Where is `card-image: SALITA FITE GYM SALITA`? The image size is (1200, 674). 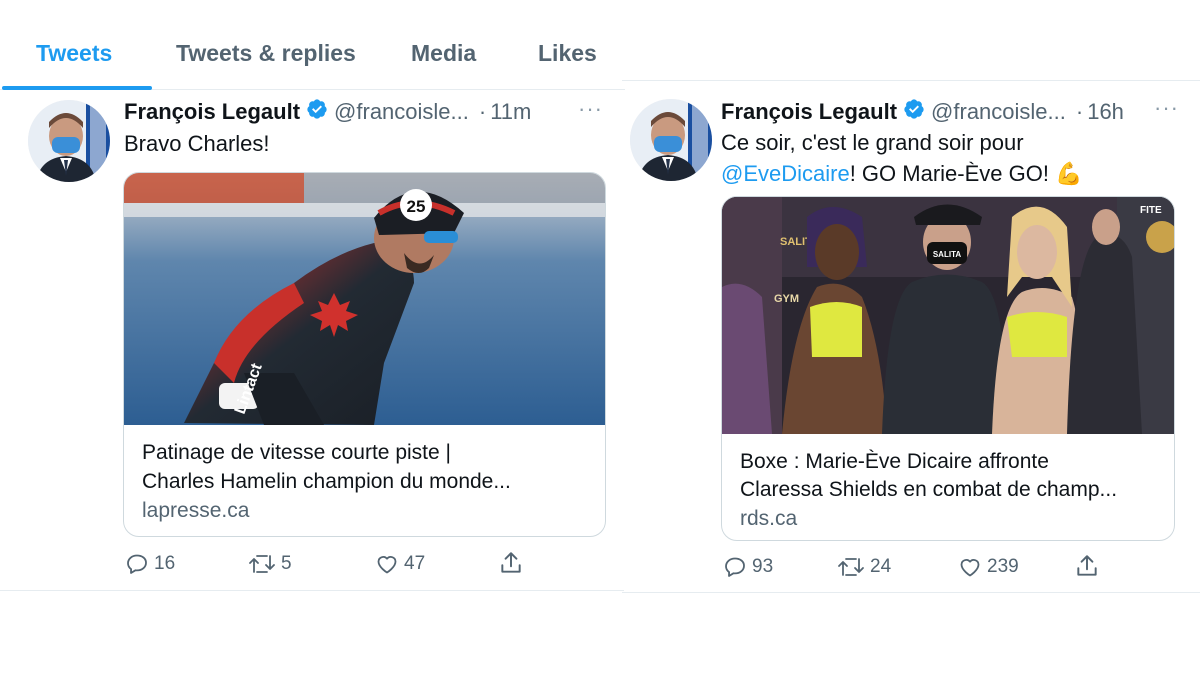 card-image: SALITA FITE GYM SALITA is located at coordinates (948, 315).